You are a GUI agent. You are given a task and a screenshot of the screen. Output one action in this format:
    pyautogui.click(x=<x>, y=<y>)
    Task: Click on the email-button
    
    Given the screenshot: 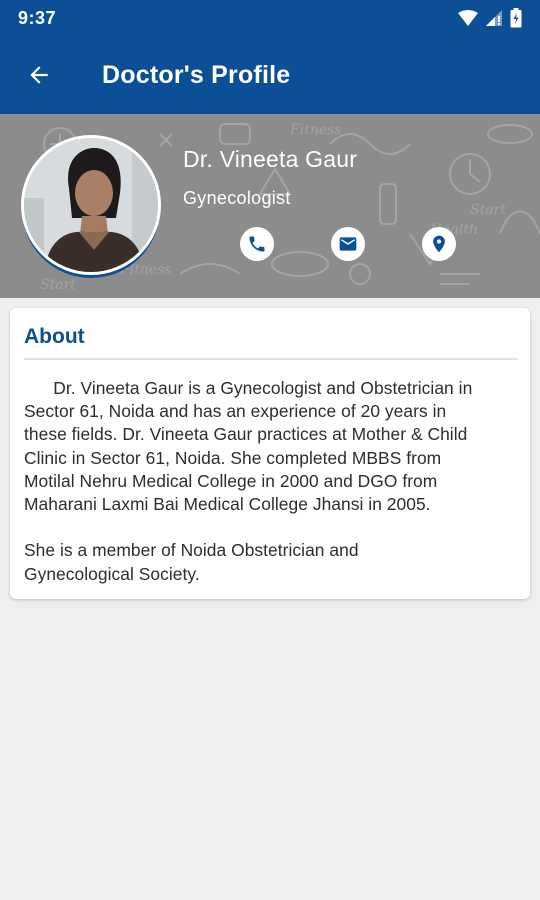 What is the action you would take?
    pyautogui.click(x=348, y=244)
    